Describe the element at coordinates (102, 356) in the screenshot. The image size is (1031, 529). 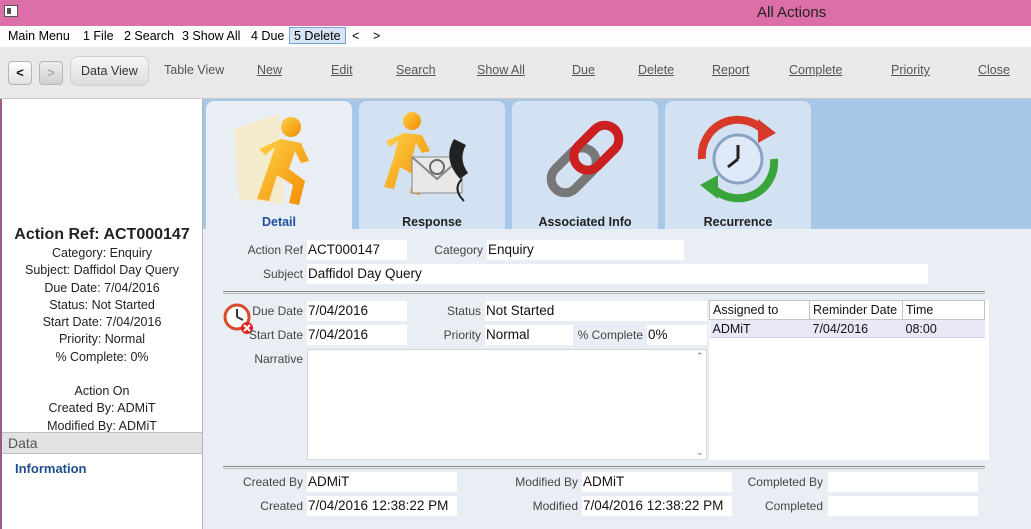
I see `summary-pct-complete: % Complete: 0%` at that location.